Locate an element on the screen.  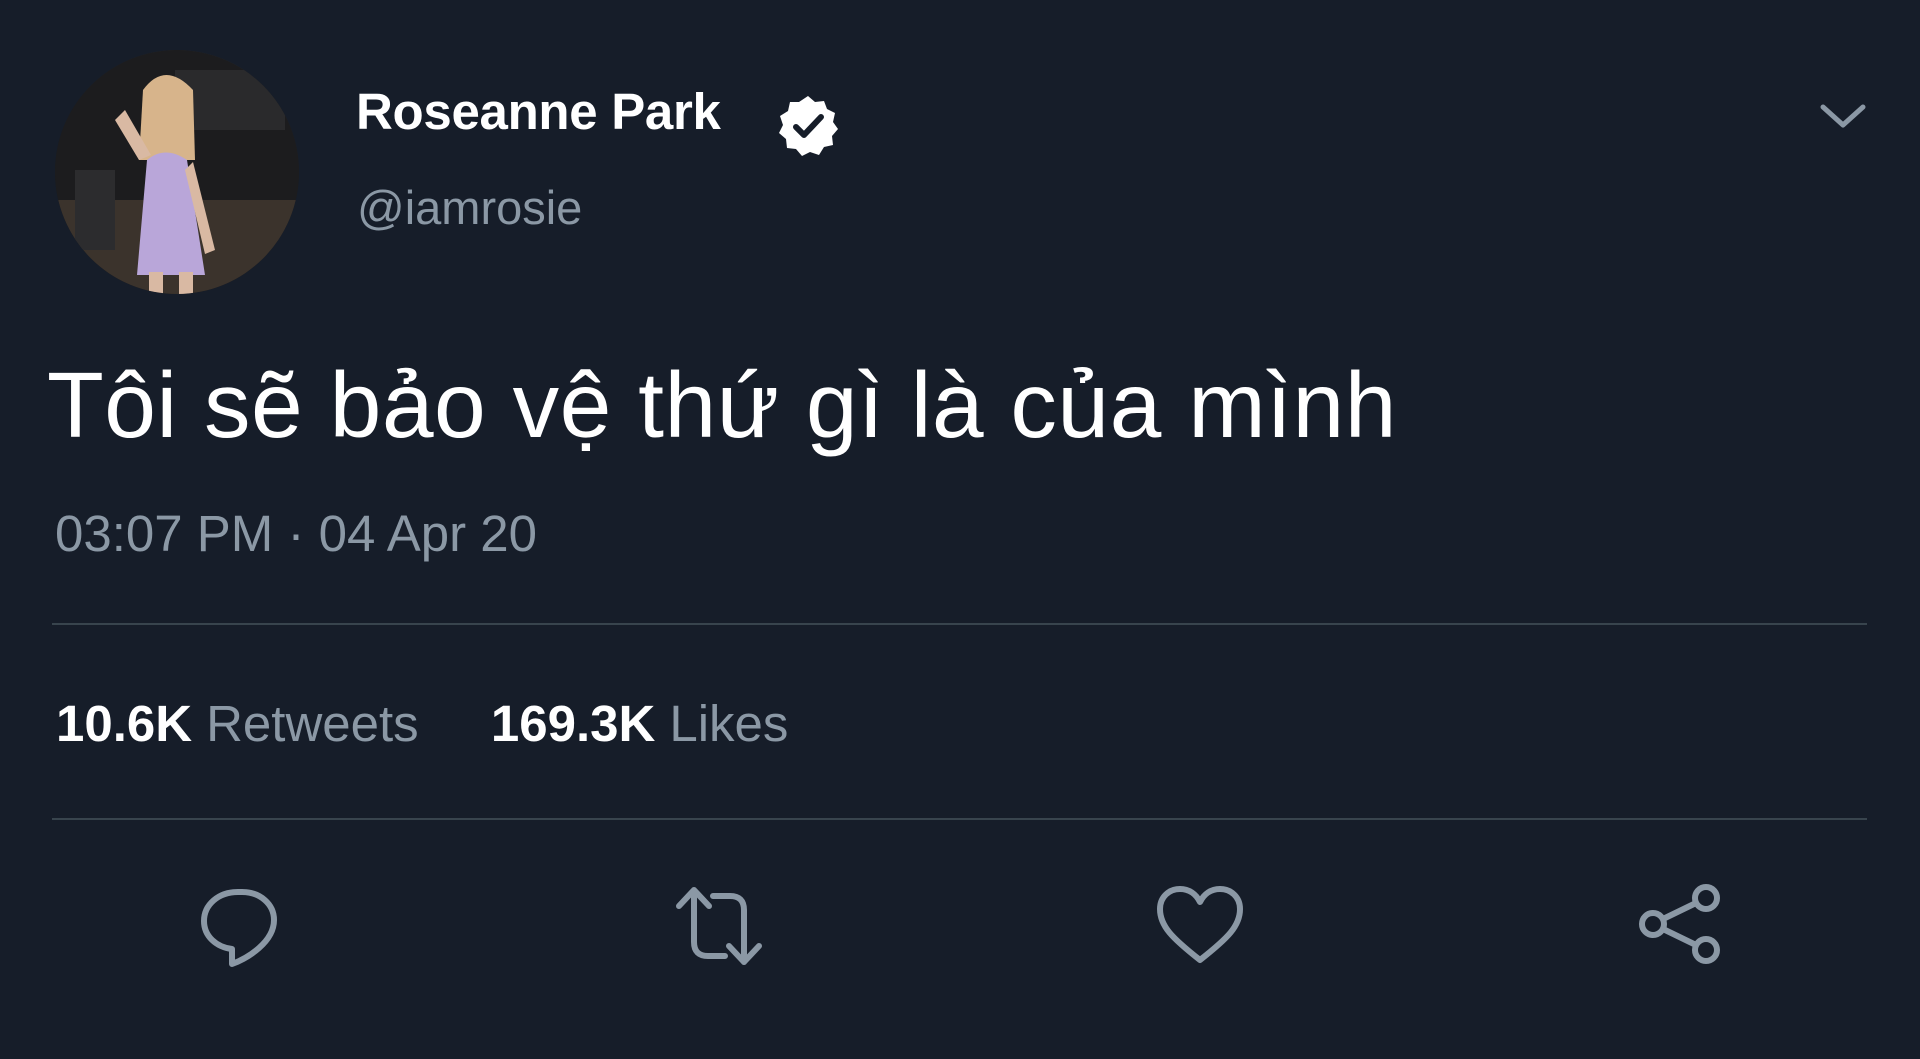
reply-button is located at coordinates (240, 926).